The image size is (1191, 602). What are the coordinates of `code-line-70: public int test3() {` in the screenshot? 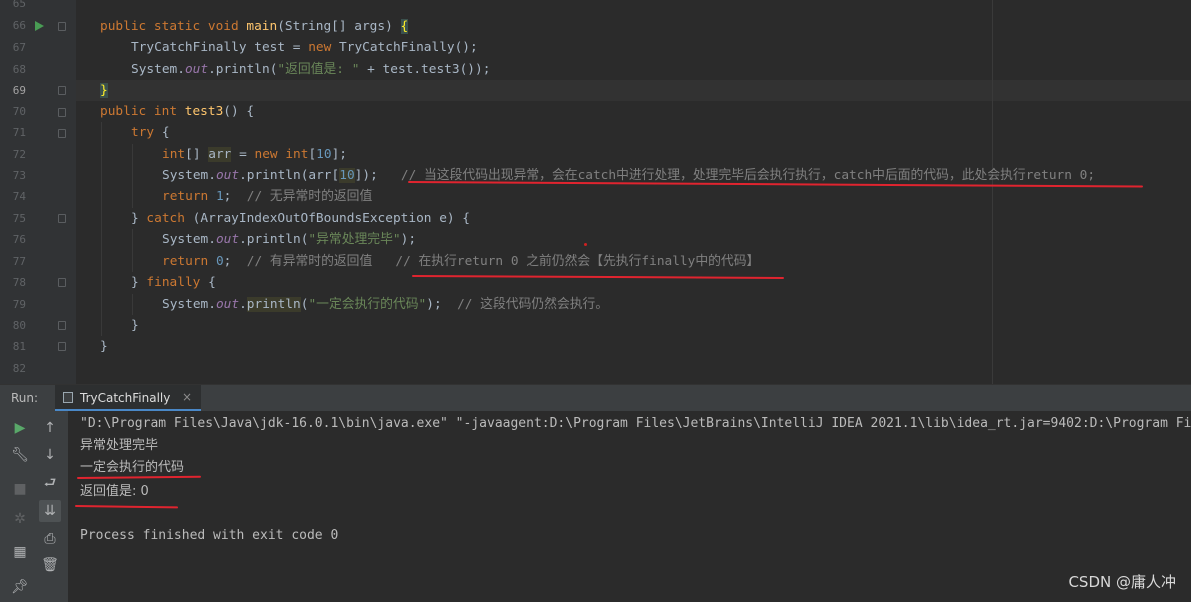 It's located at (177, 111).